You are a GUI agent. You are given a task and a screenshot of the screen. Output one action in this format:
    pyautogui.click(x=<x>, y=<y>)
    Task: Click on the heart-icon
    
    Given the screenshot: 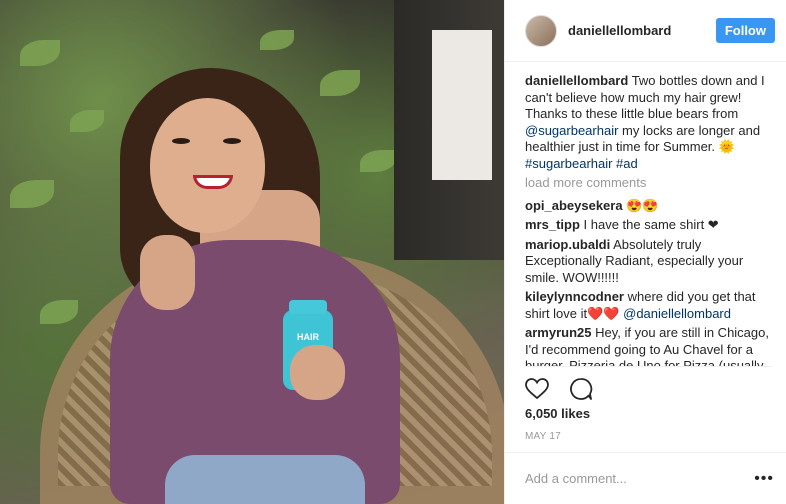 What is the action you would take?
    pyautogui.click(x=540, y=389)
    